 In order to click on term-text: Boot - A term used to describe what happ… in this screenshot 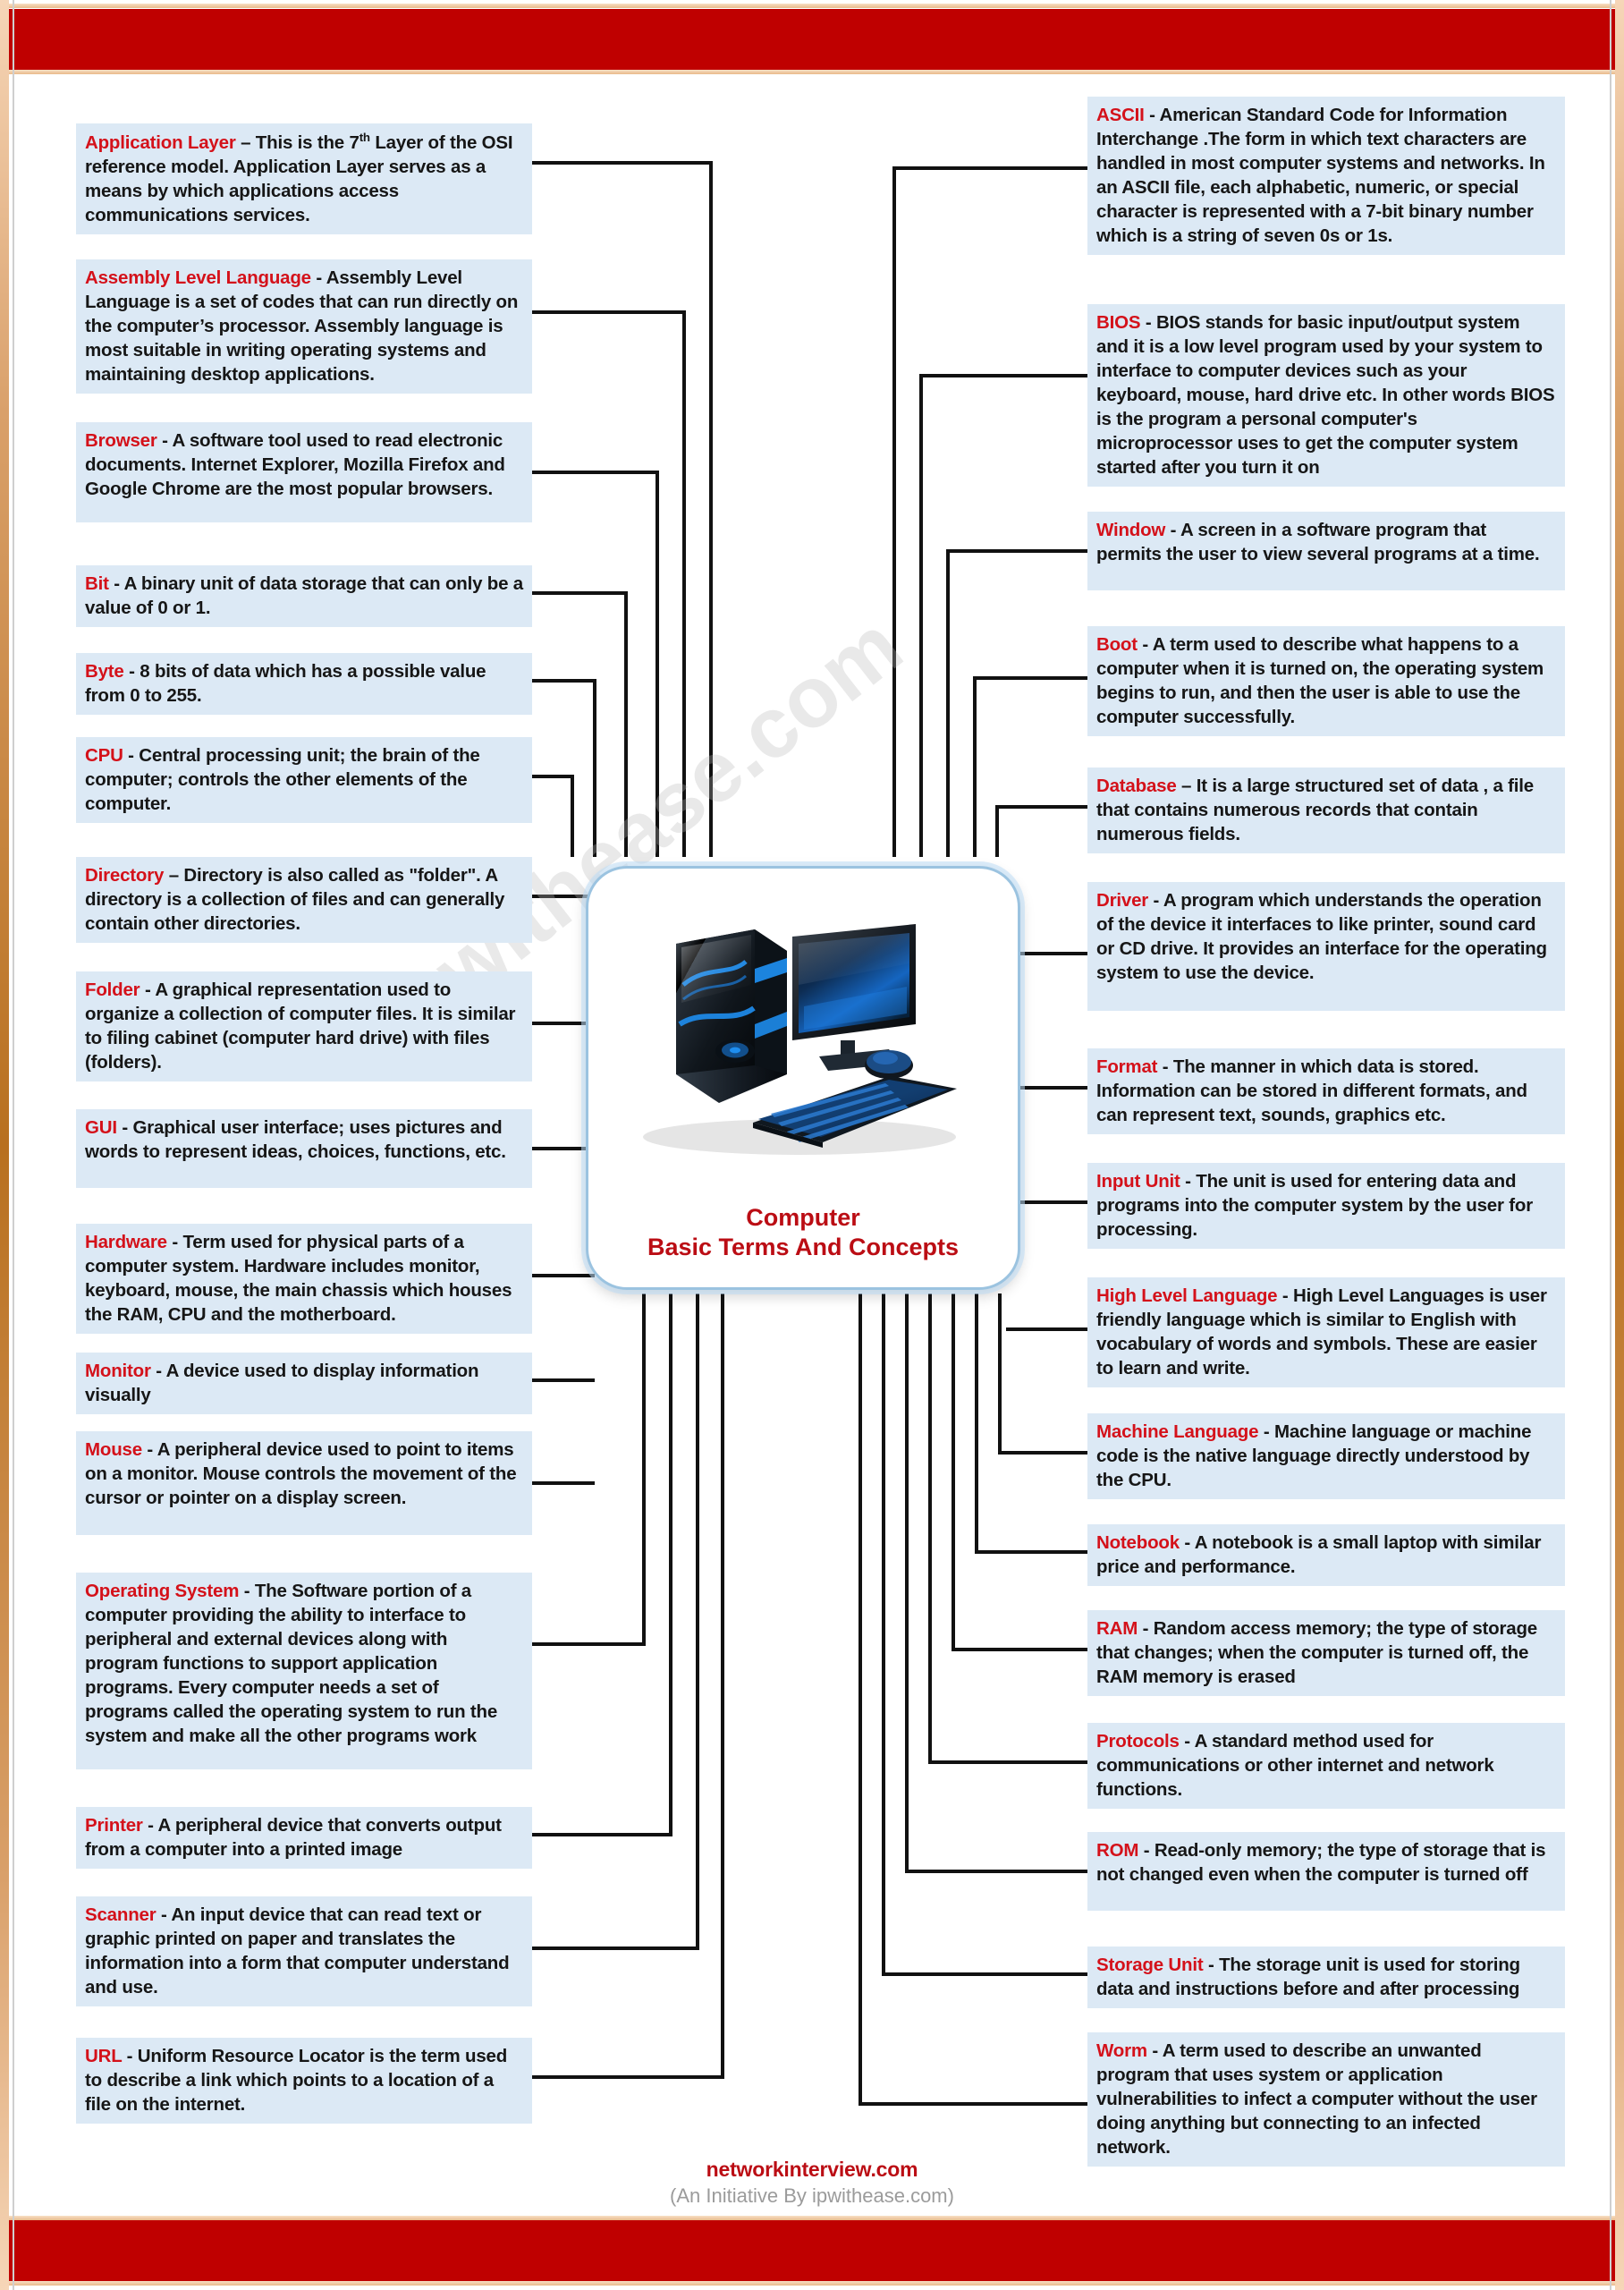, I will do `click(1326, 680)`.